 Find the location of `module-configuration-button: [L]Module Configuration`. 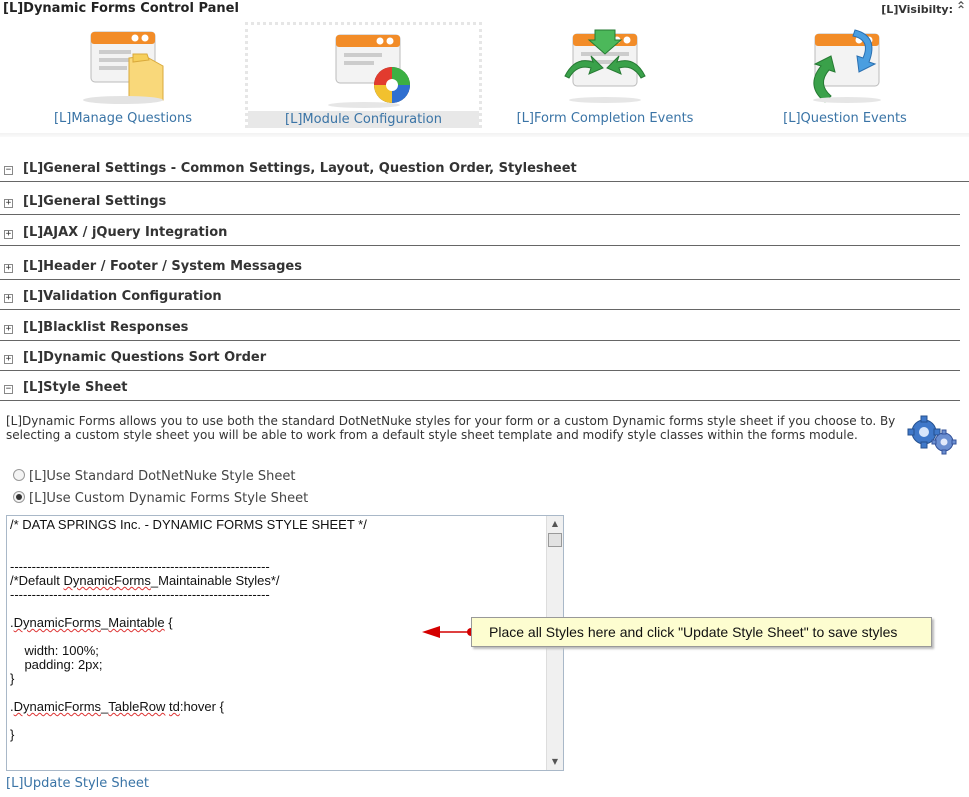

module-configuration-button: [L]Module Configuration is located at coordinates (363, 75).